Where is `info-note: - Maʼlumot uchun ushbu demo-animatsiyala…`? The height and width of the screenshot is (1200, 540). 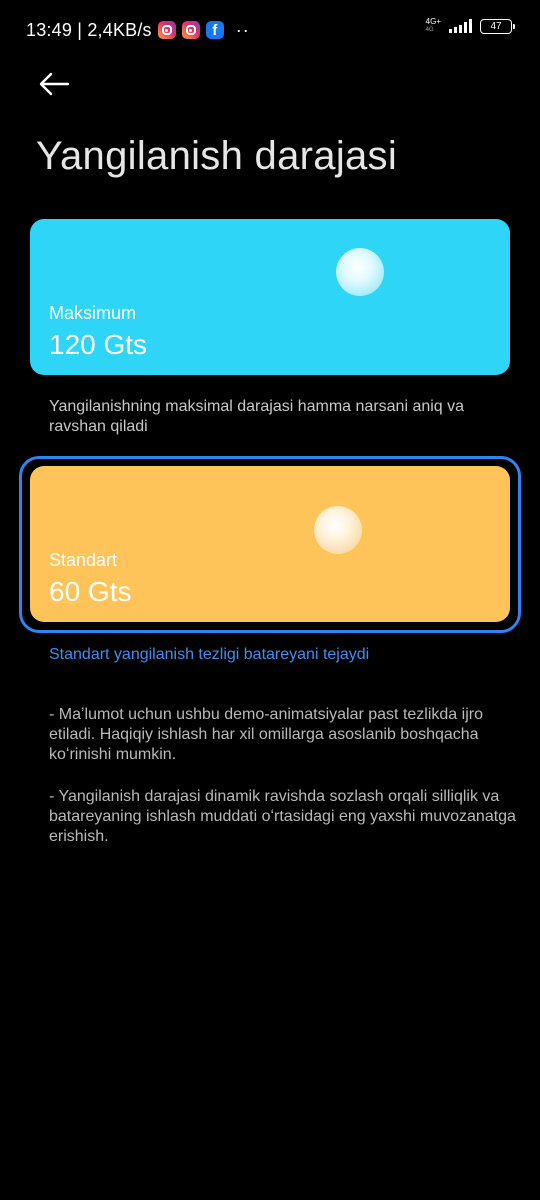 info-note: - Maʼlumot uchun ushbu demo-animatsiyala… is located at coordinates (266, 734).